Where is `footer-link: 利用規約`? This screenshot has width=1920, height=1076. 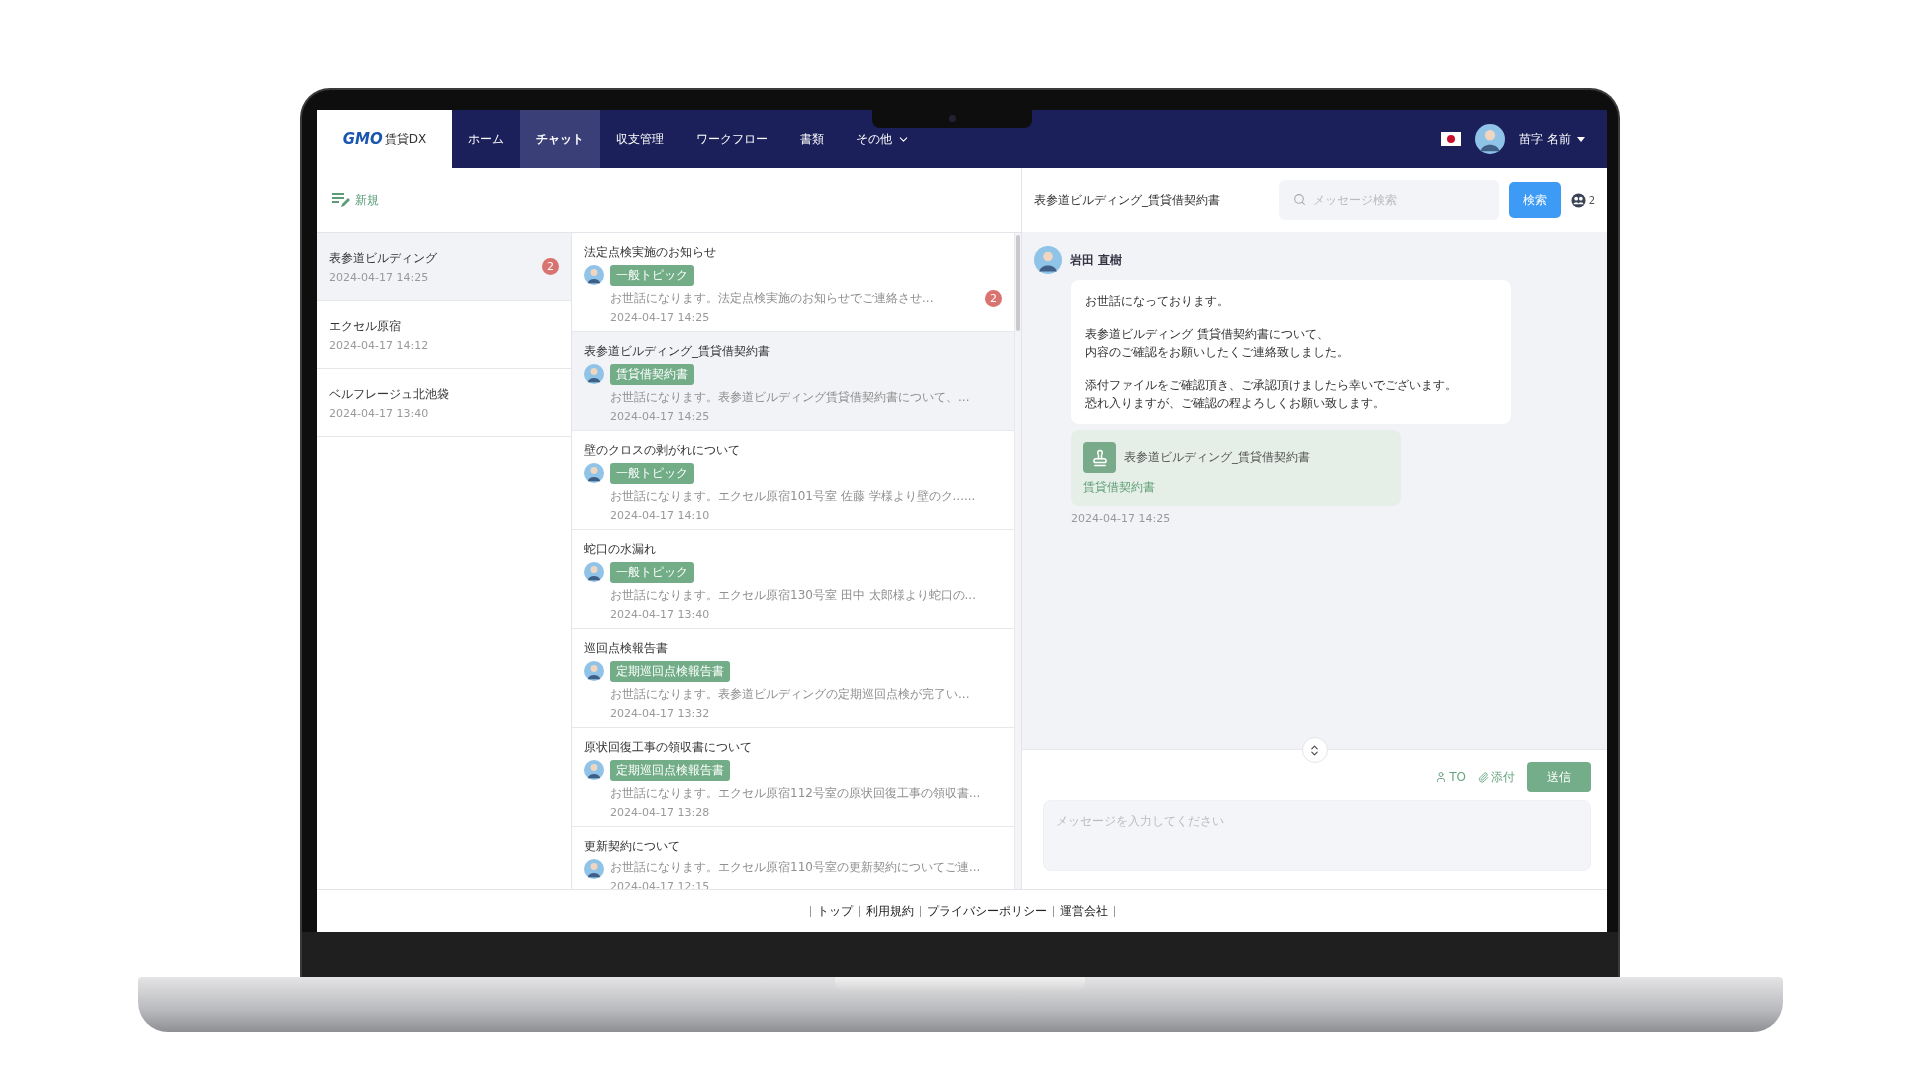
footer-link: 利用規約 is located at coordinates (889, 911).